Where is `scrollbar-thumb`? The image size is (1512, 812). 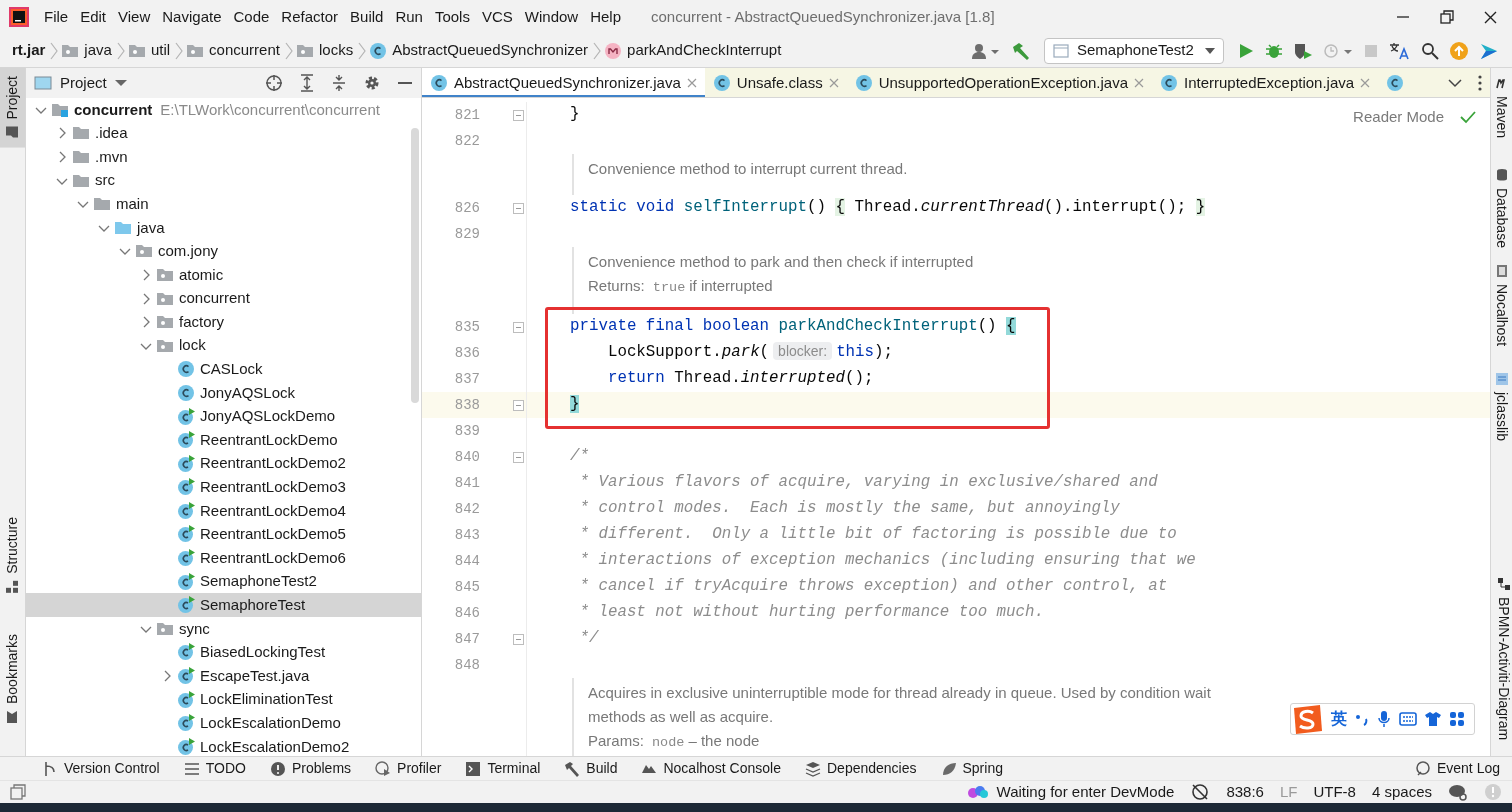
scrollbar-thumb is located at coordinates (415, 265).